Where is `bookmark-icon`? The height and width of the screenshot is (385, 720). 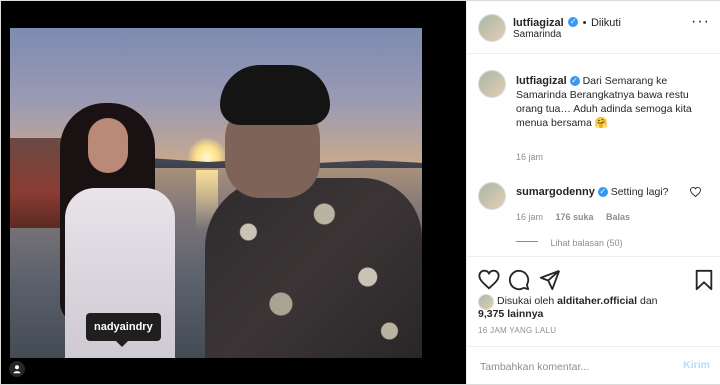
bookmark-icon is located at coordinates (704, 280).